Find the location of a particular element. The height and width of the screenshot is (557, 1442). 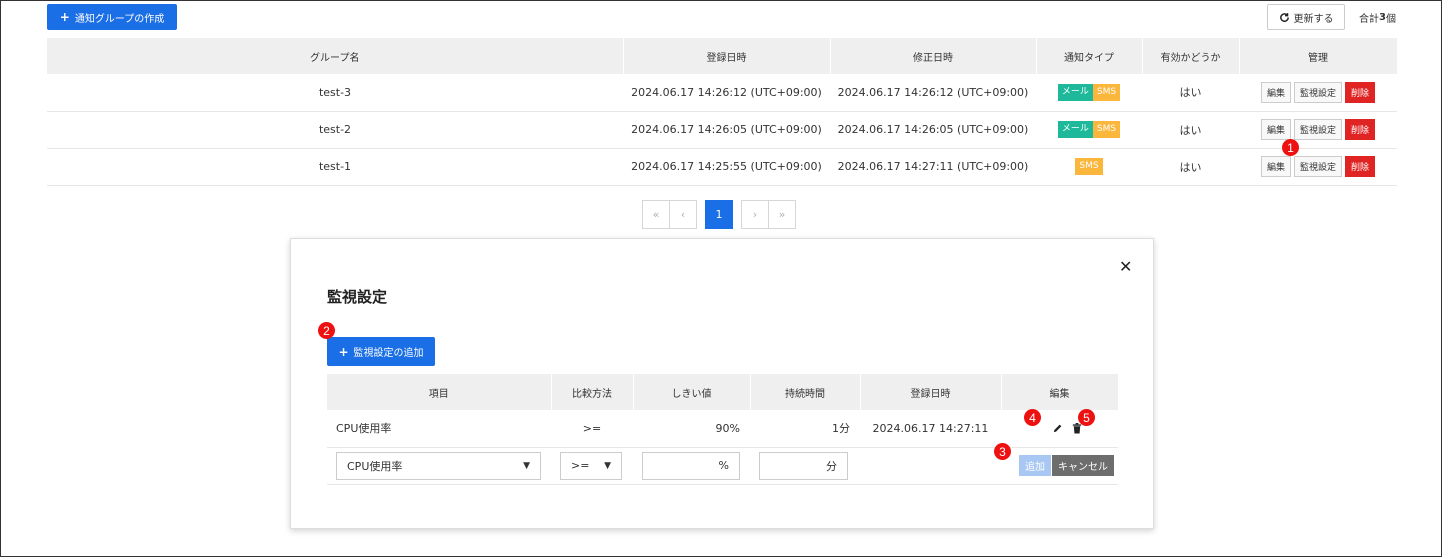

add-monitor-label: 監視設定の追加 is located at coordinates (388, 353).